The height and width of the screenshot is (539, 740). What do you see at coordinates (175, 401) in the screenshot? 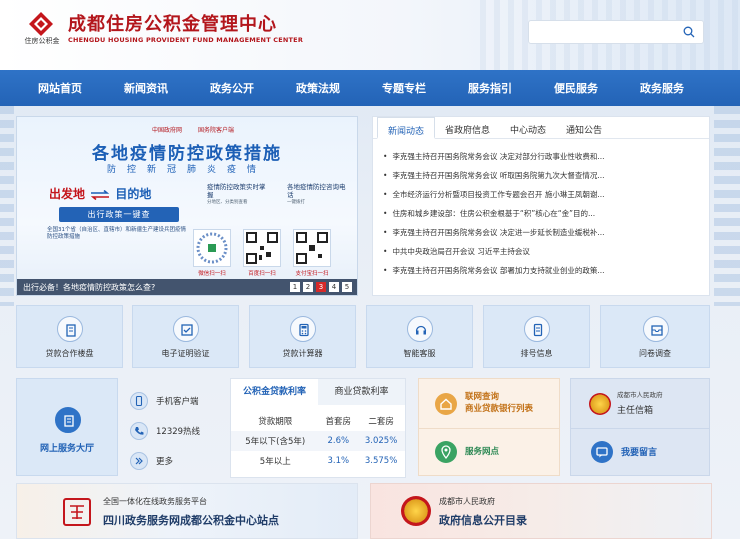
I see `quick-link-mobile-app: 手机客户端` at bounding box center [175, 401].